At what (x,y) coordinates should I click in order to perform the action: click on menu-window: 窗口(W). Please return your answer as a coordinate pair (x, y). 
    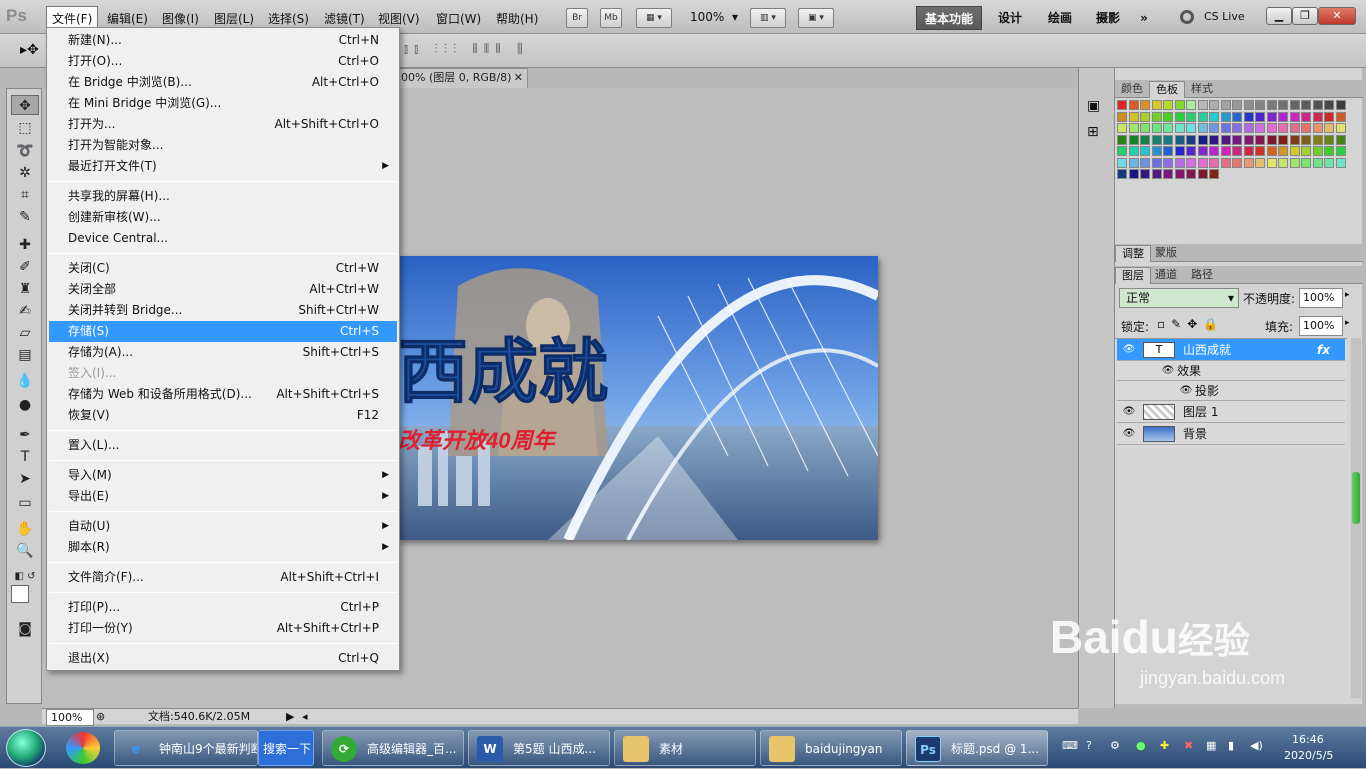
    Looking at the image, I should click on (458, 18).